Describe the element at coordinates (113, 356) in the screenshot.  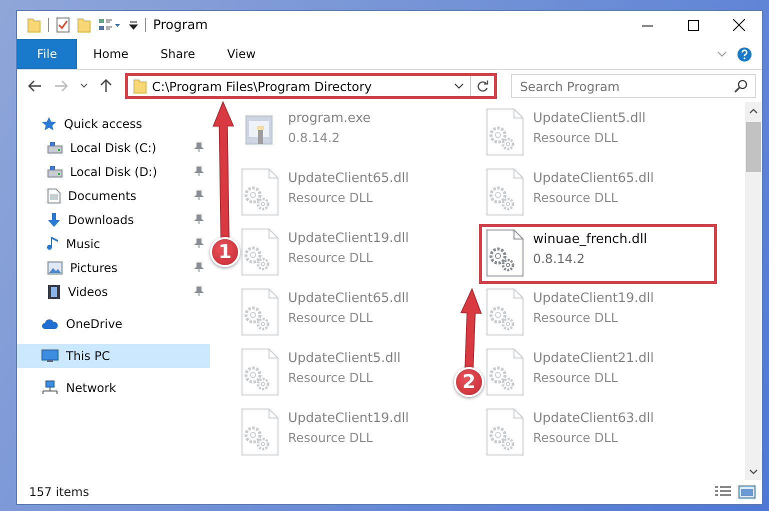
I see `nav-item: This PC` at that location.